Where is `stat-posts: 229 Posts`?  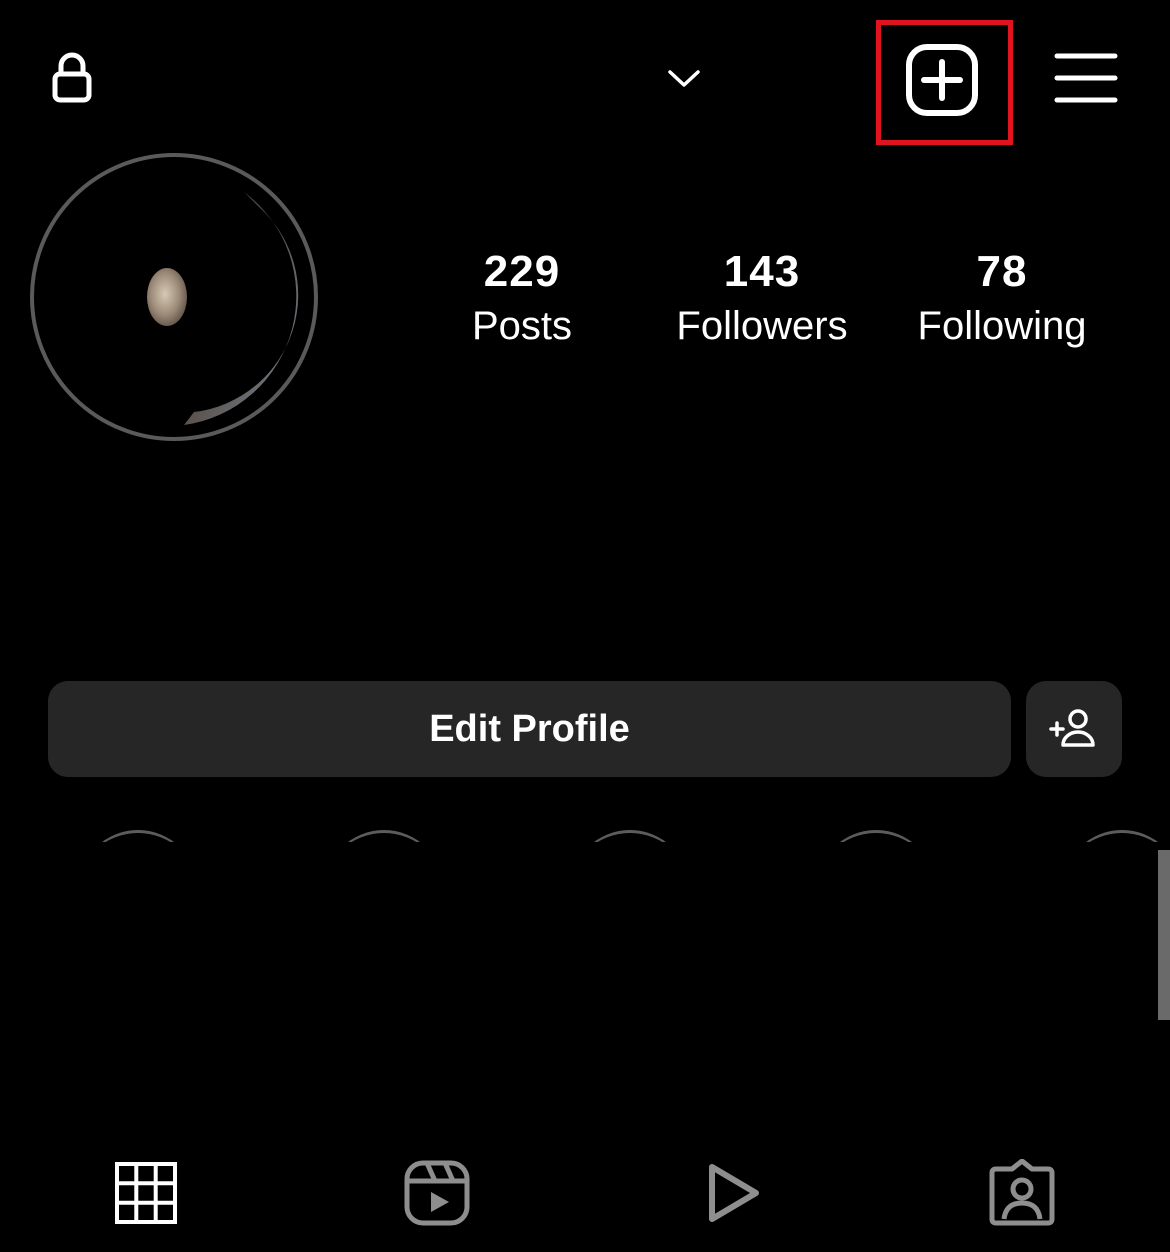
stat-posts: 229 Posts is located at coordinates (522, 299).